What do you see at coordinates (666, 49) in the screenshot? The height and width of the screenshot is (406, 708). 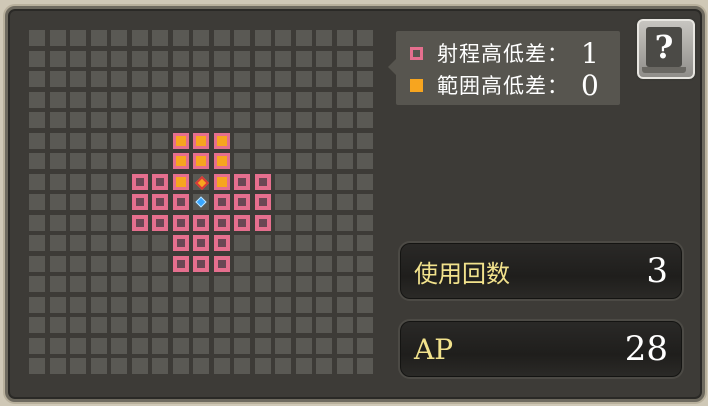 I see `help-button: ?` at bounding box center [666, 49].